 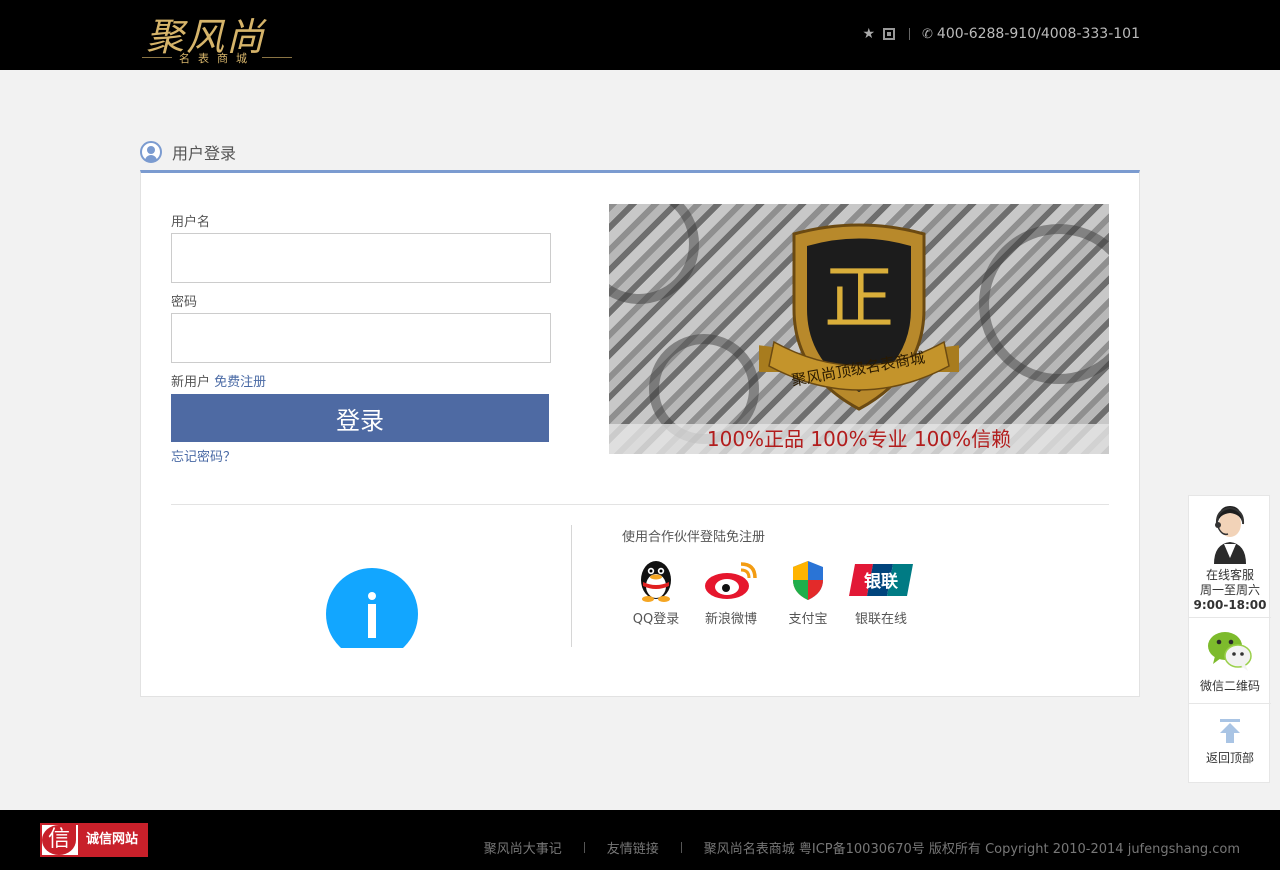 What do you see at coordinates (184, 302) in the screenshot?
I see `password-label: 密码` at bounding box center [184, 302].